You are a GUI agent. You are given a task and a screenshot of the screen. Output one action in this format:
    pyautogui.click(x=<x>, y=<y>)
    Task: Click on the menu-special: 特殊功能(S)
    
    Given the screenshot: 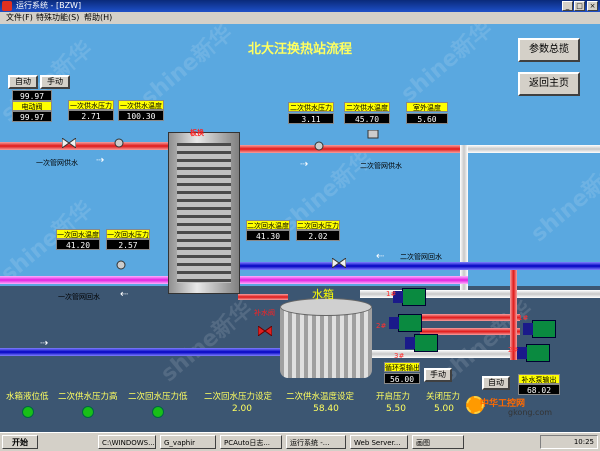 What is the action you would take?
    pyautogui.click(x=57, y=18)
    